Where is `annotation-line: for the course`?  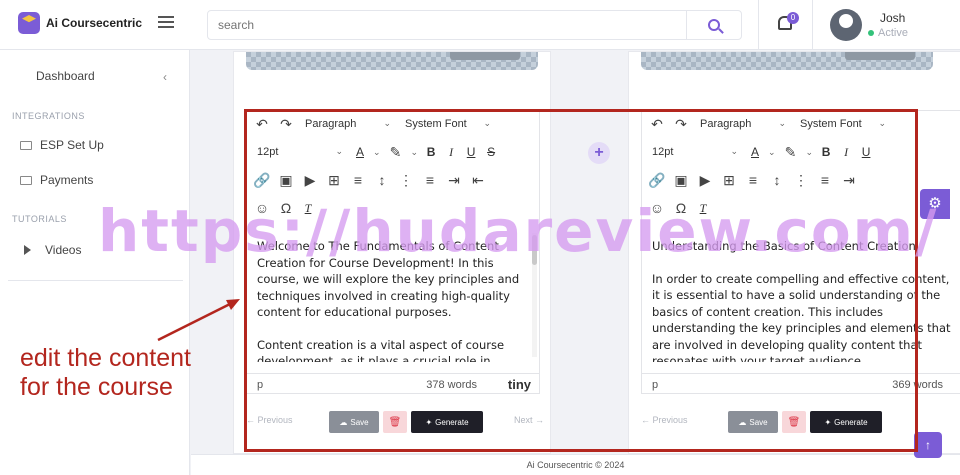
annotation-line: for the course is located at coordinates (96, 387).